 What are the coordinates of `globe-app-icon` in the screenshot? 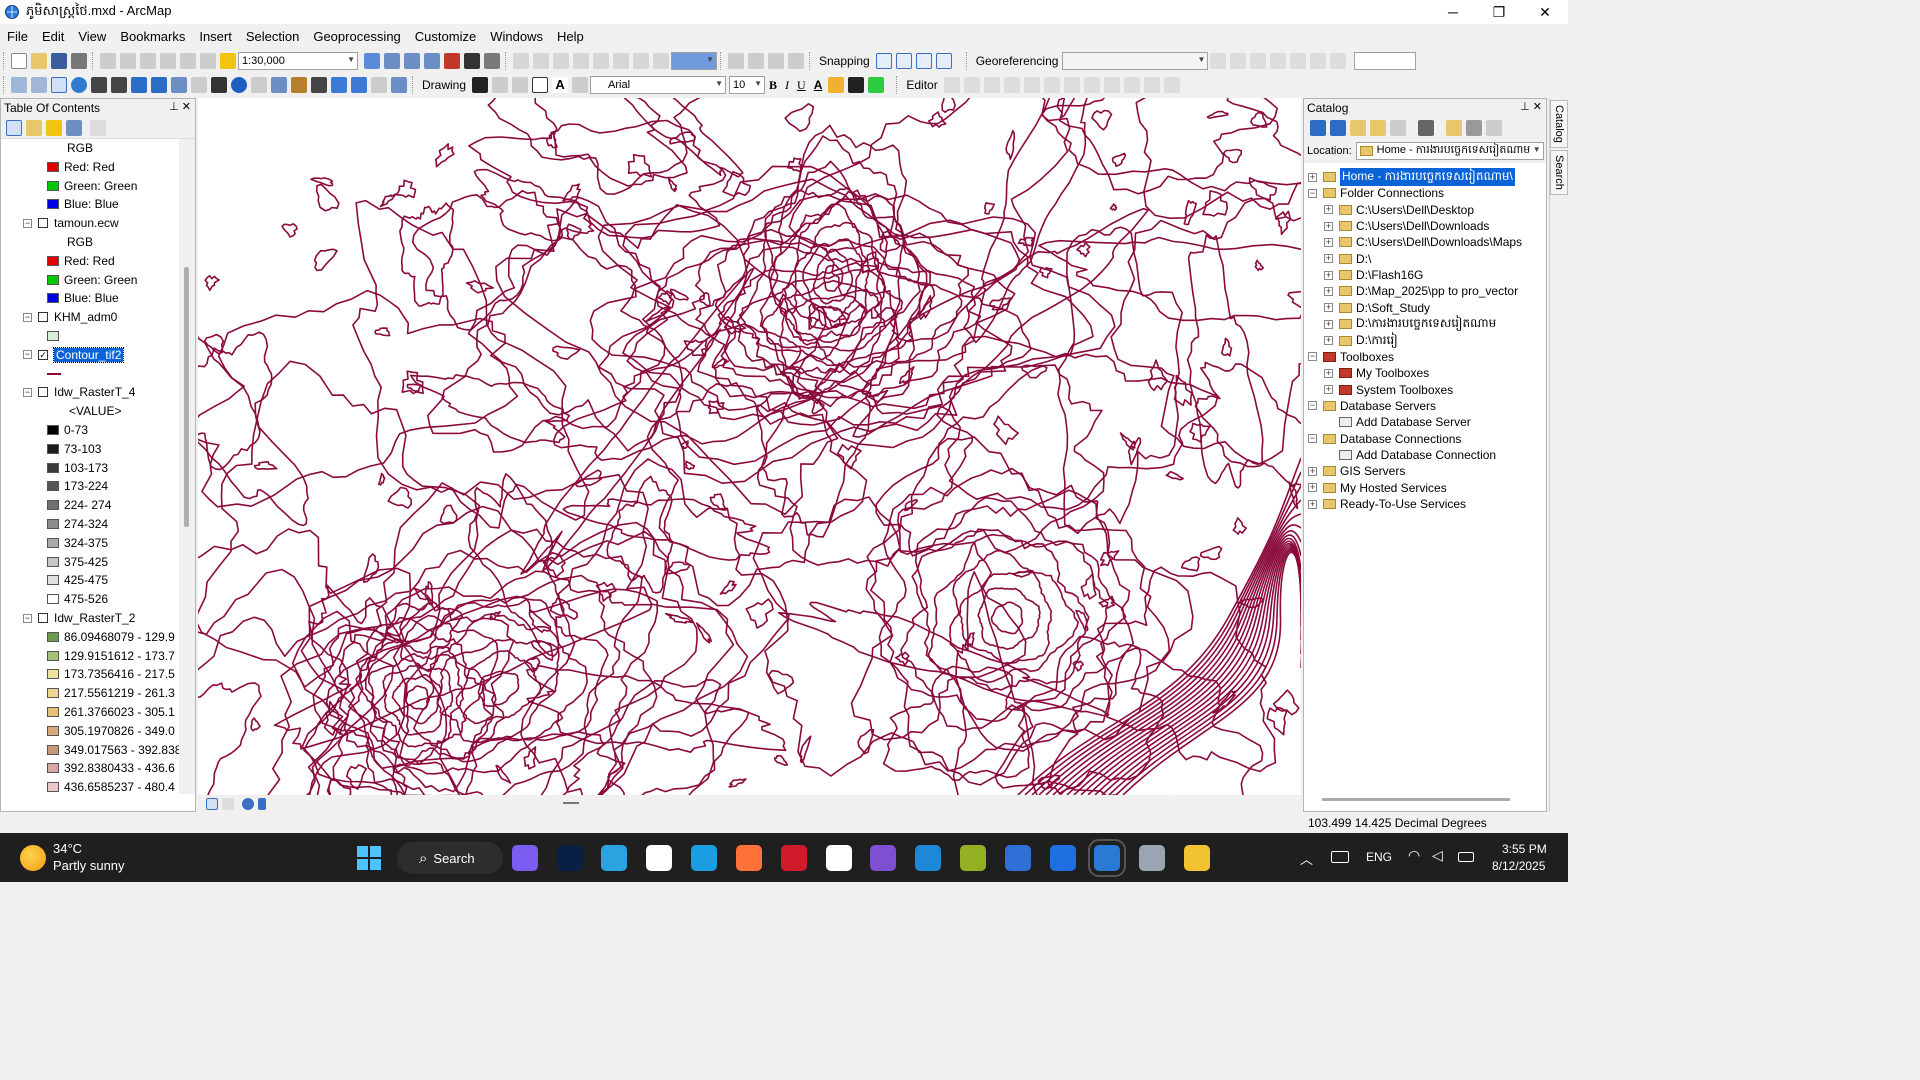 It's located at (1152, 858).